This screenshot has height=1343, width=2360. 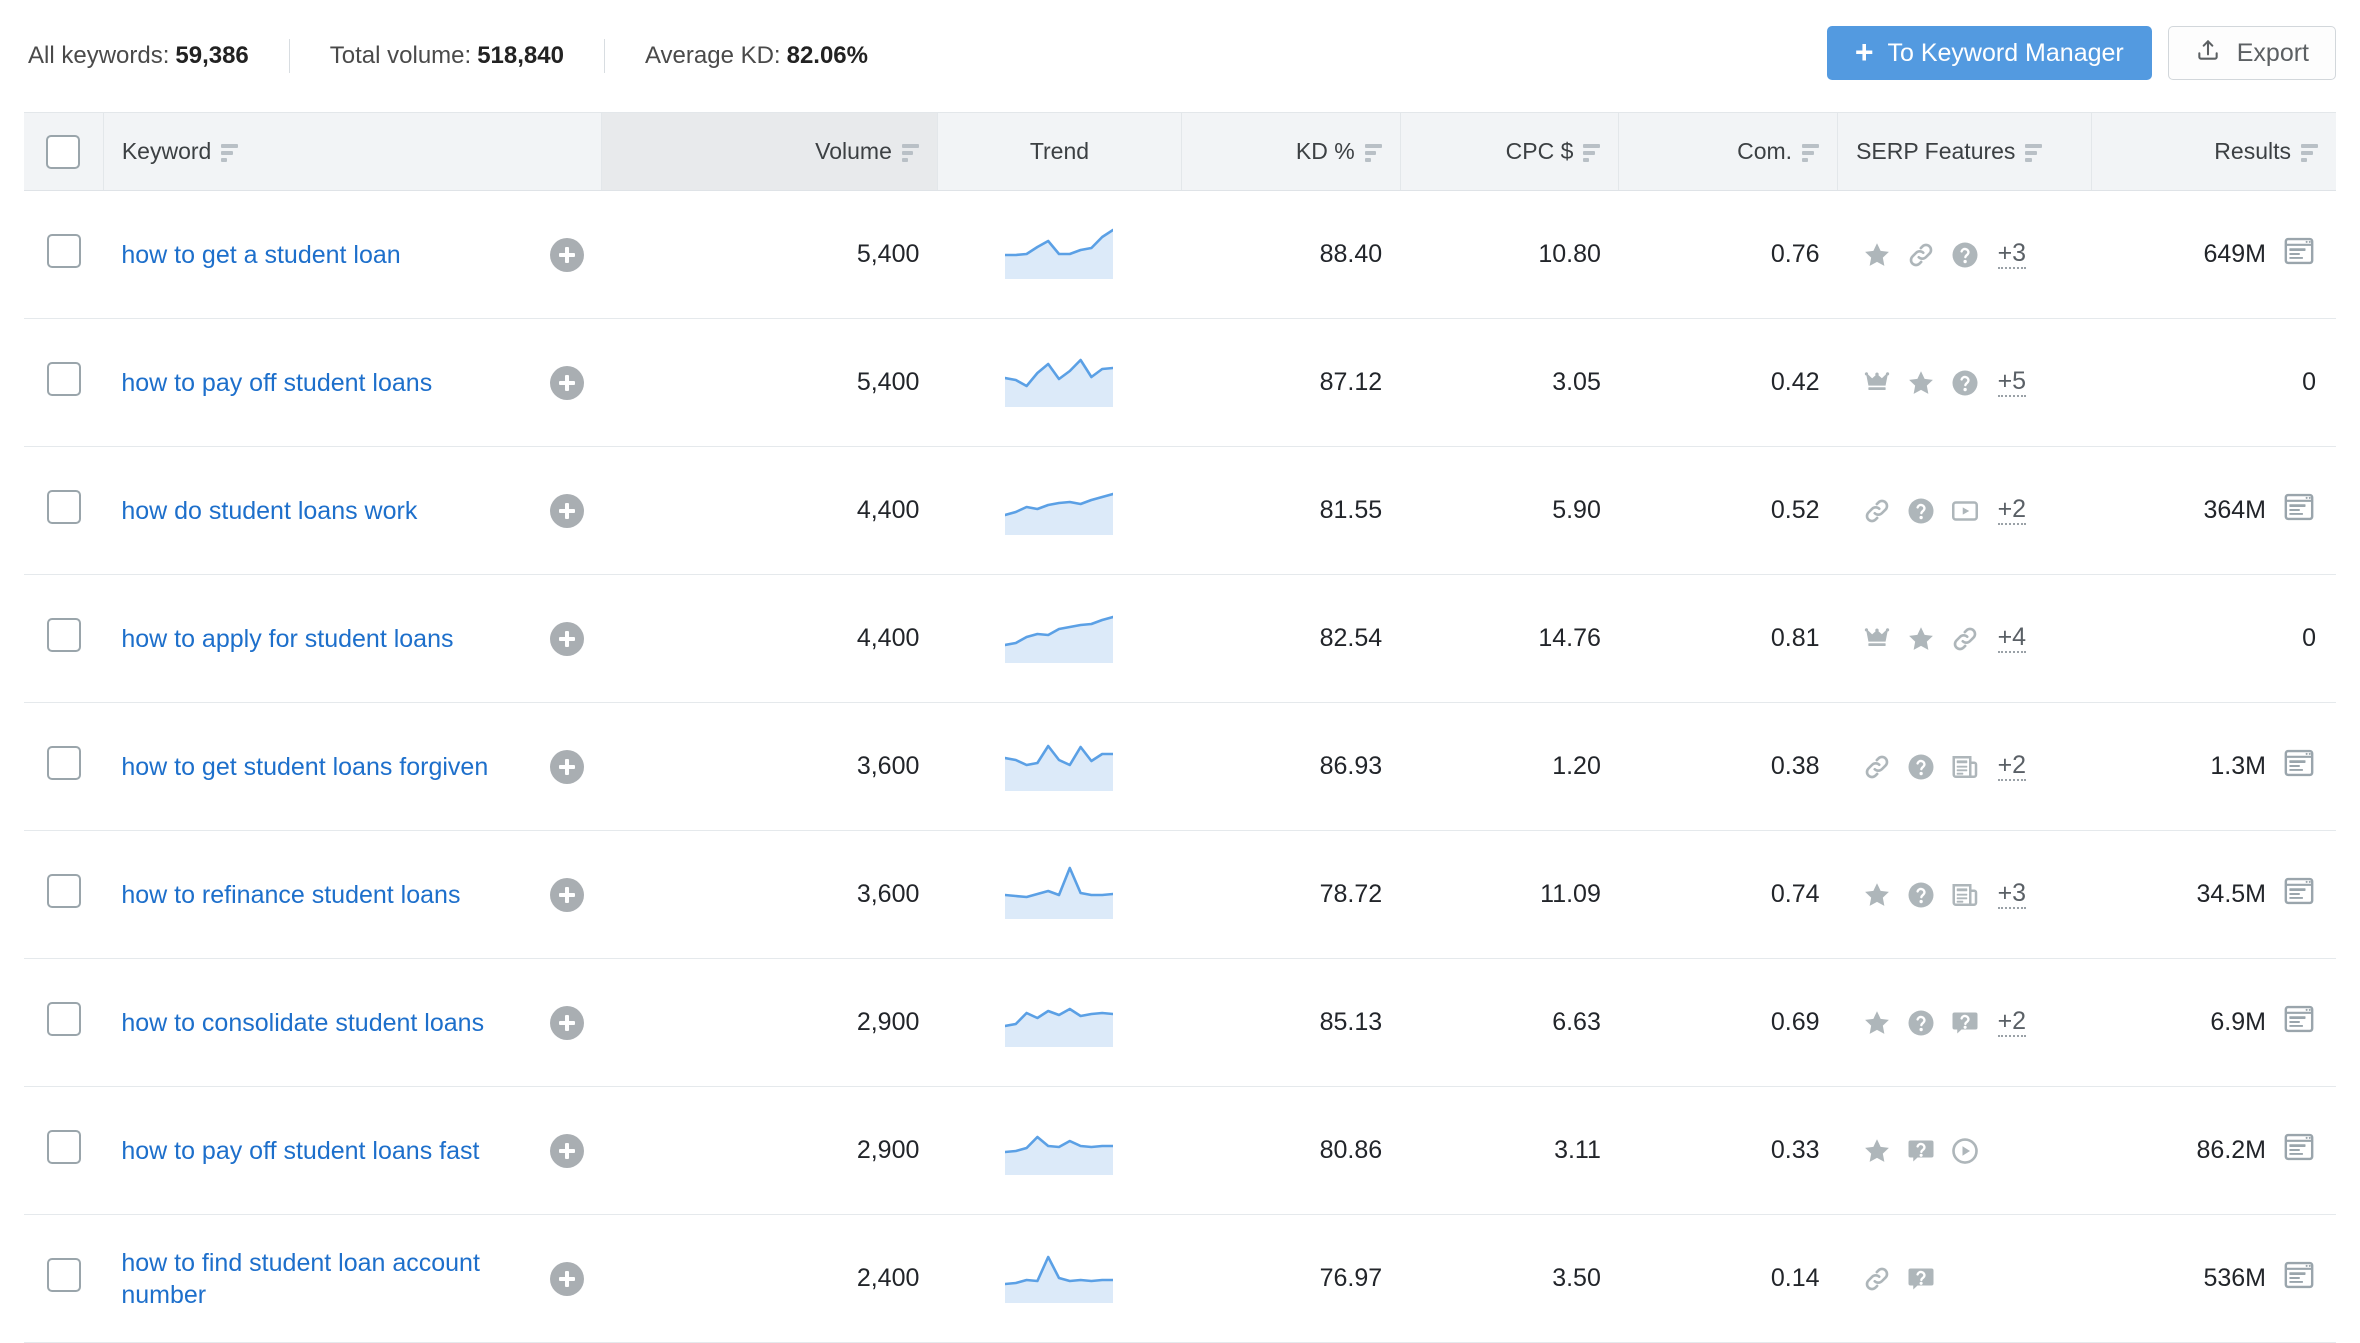 I want to click on keyword-link: how to consolidate student loans, so click(x=302, y=1023).